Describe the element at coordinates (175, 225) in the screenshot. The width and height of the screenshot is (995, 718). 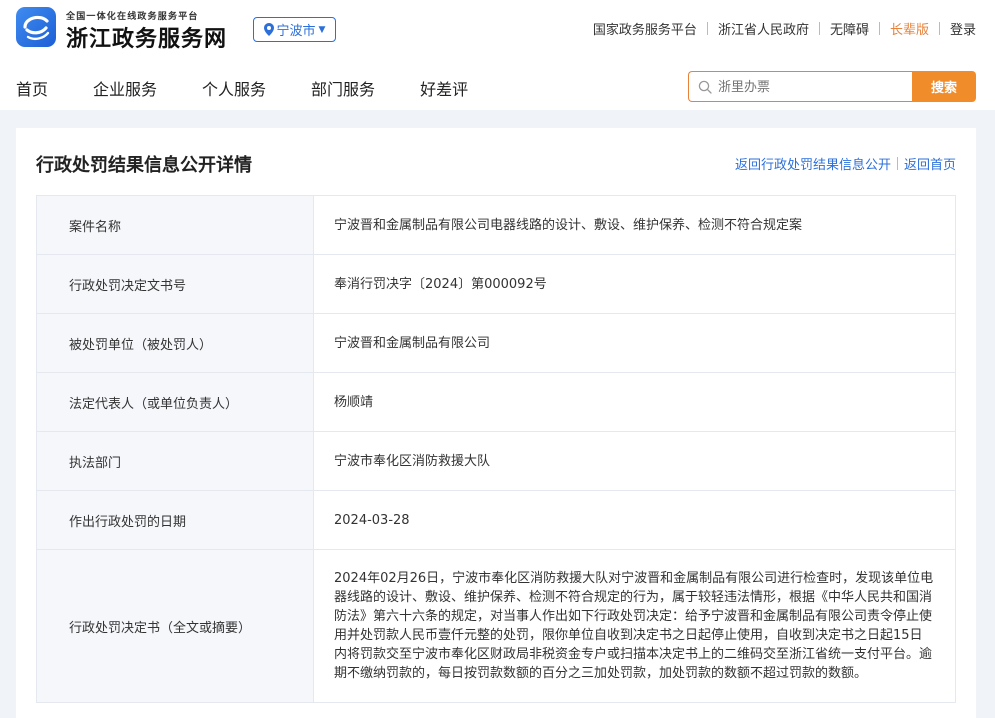
I see `field-label: 案件名称` at that location.